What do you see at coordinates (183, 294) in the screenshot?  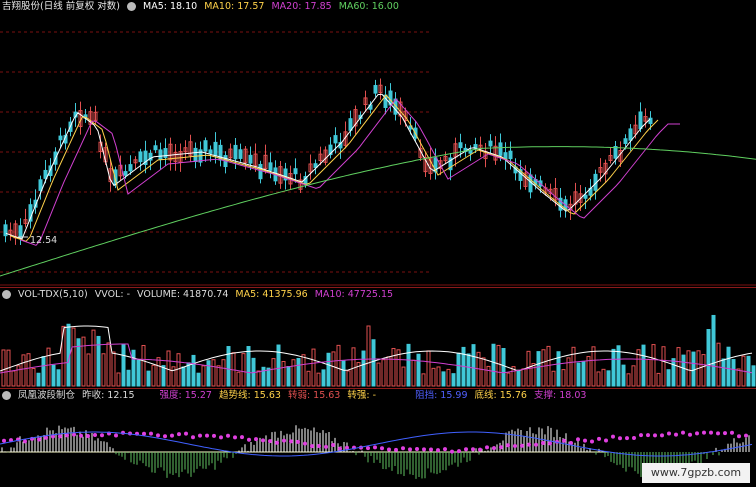 I see `volume-value: VOLUME: 41870.74` at bounding box center [183, 294].